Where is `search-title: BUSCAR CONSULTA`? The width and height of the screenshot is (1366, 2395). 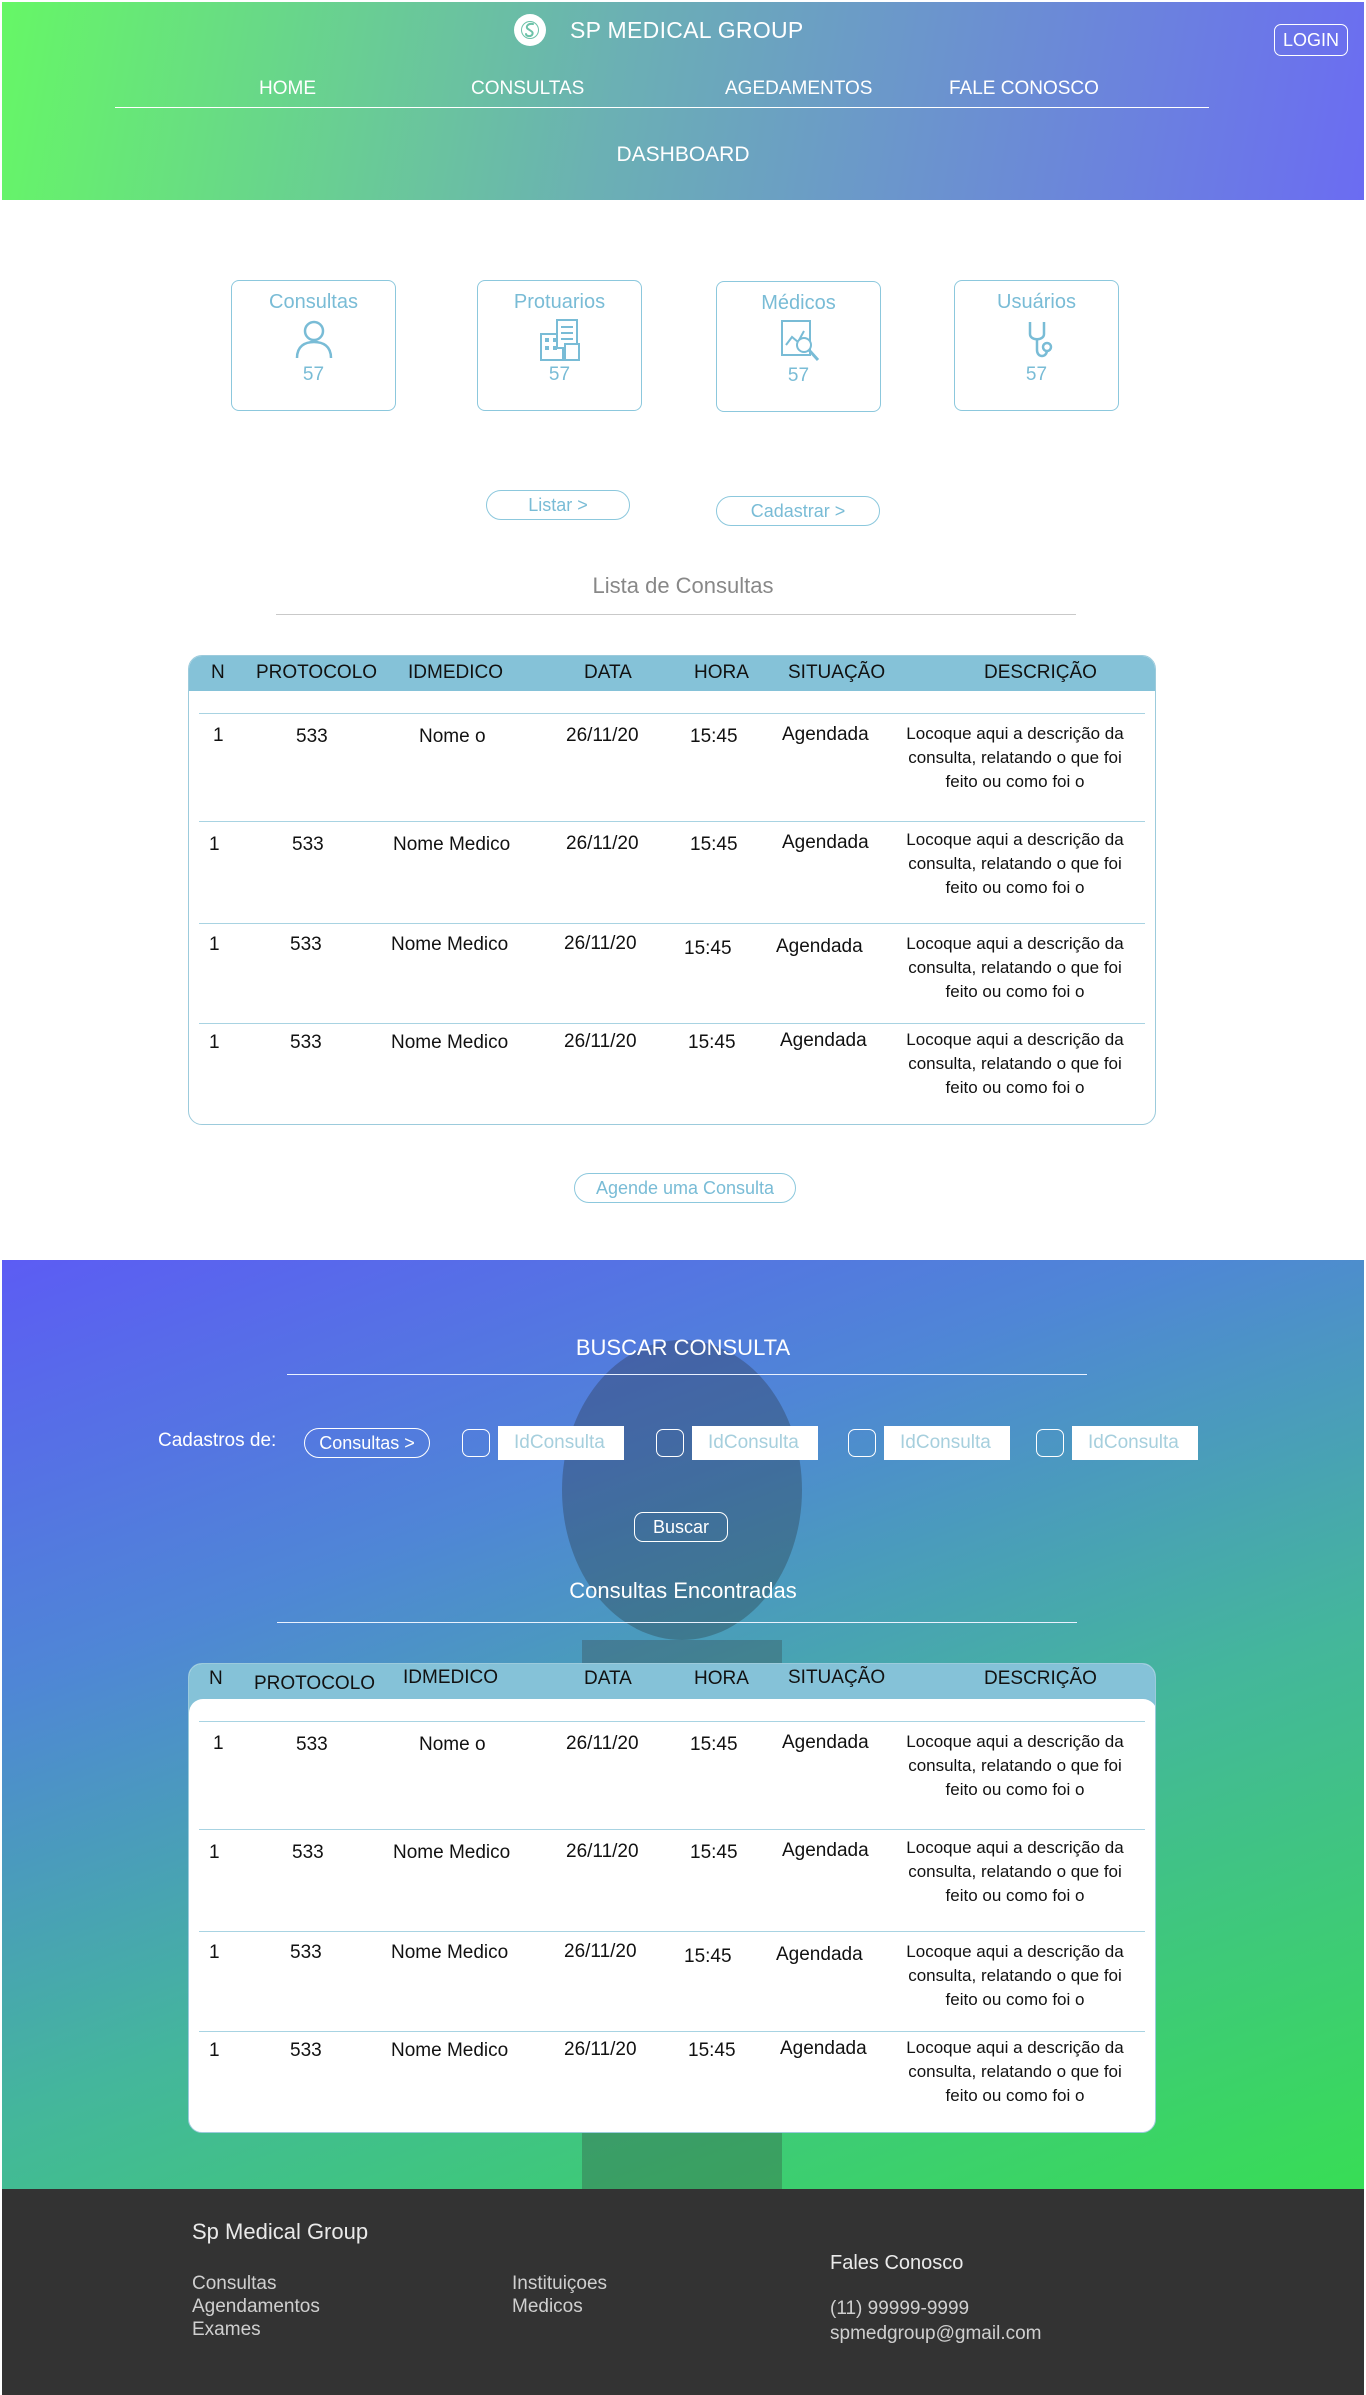
search-title: BUSCAR CONSULTA is located at coordinates (683, 1347).